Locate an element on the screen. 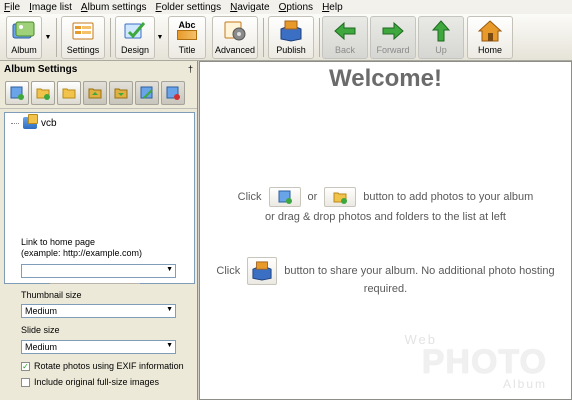 The height and width of the screenshot is (400, 572). add-photos-inline-button is located at coordinates (284, 197).